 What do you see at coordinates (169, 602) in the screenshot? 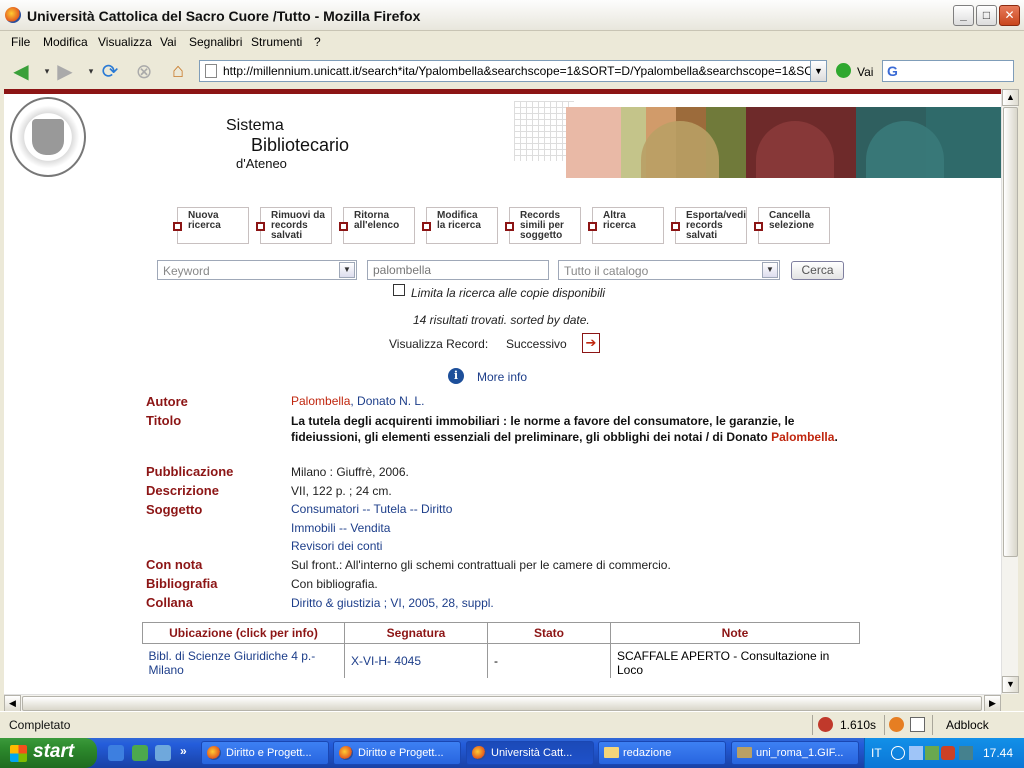
I see `collana-label: Collana` at bounding box center [169, 602].